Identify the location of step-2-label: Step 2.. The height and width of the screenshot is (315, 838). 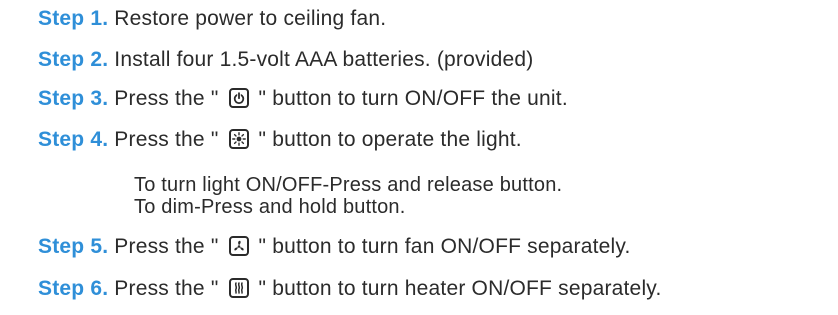
(73, 59).